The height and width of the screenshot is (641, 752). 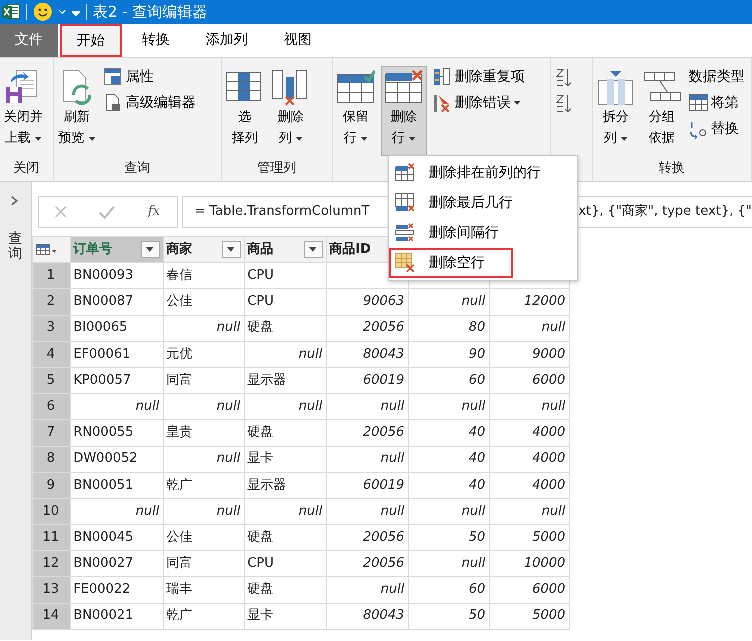 I want to click on file-menu-button: 文件, so click(x=29, y=40).